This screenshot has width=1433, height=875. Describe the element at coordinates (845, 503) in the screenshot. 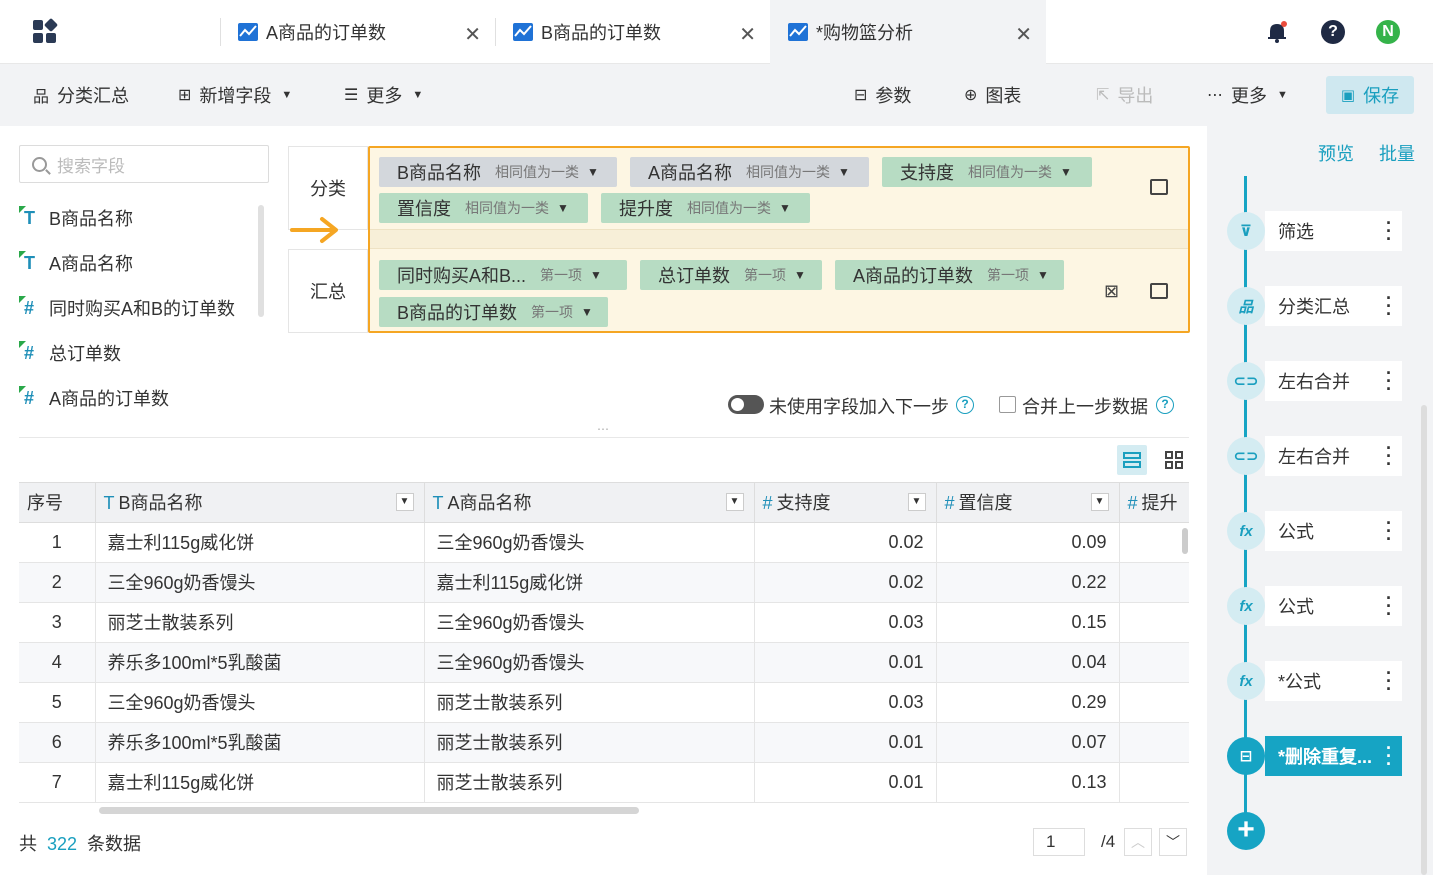

I see `column-header: # 支持度 ▼` at that location.